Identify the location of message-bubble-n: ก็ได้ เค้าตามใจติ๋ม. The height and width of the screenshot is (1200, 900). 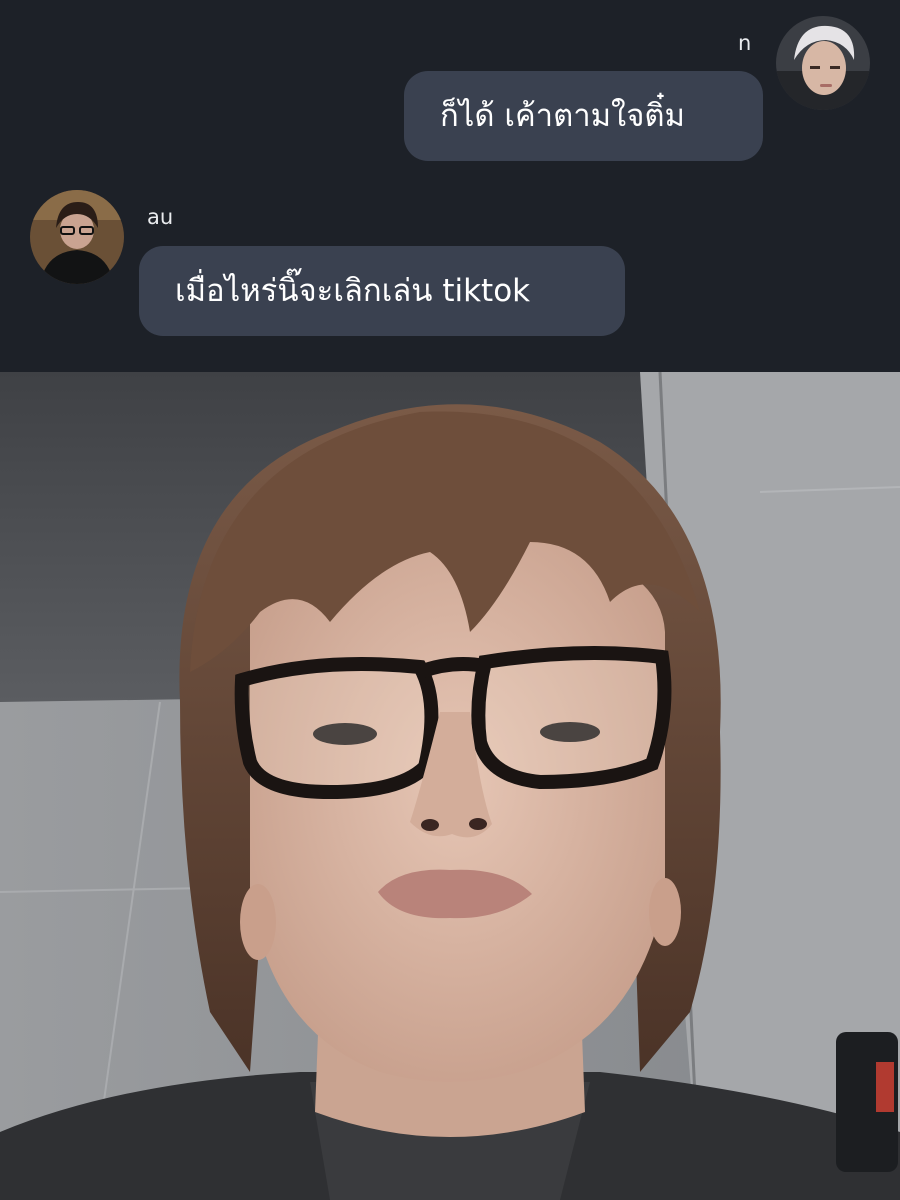
(583, 116).